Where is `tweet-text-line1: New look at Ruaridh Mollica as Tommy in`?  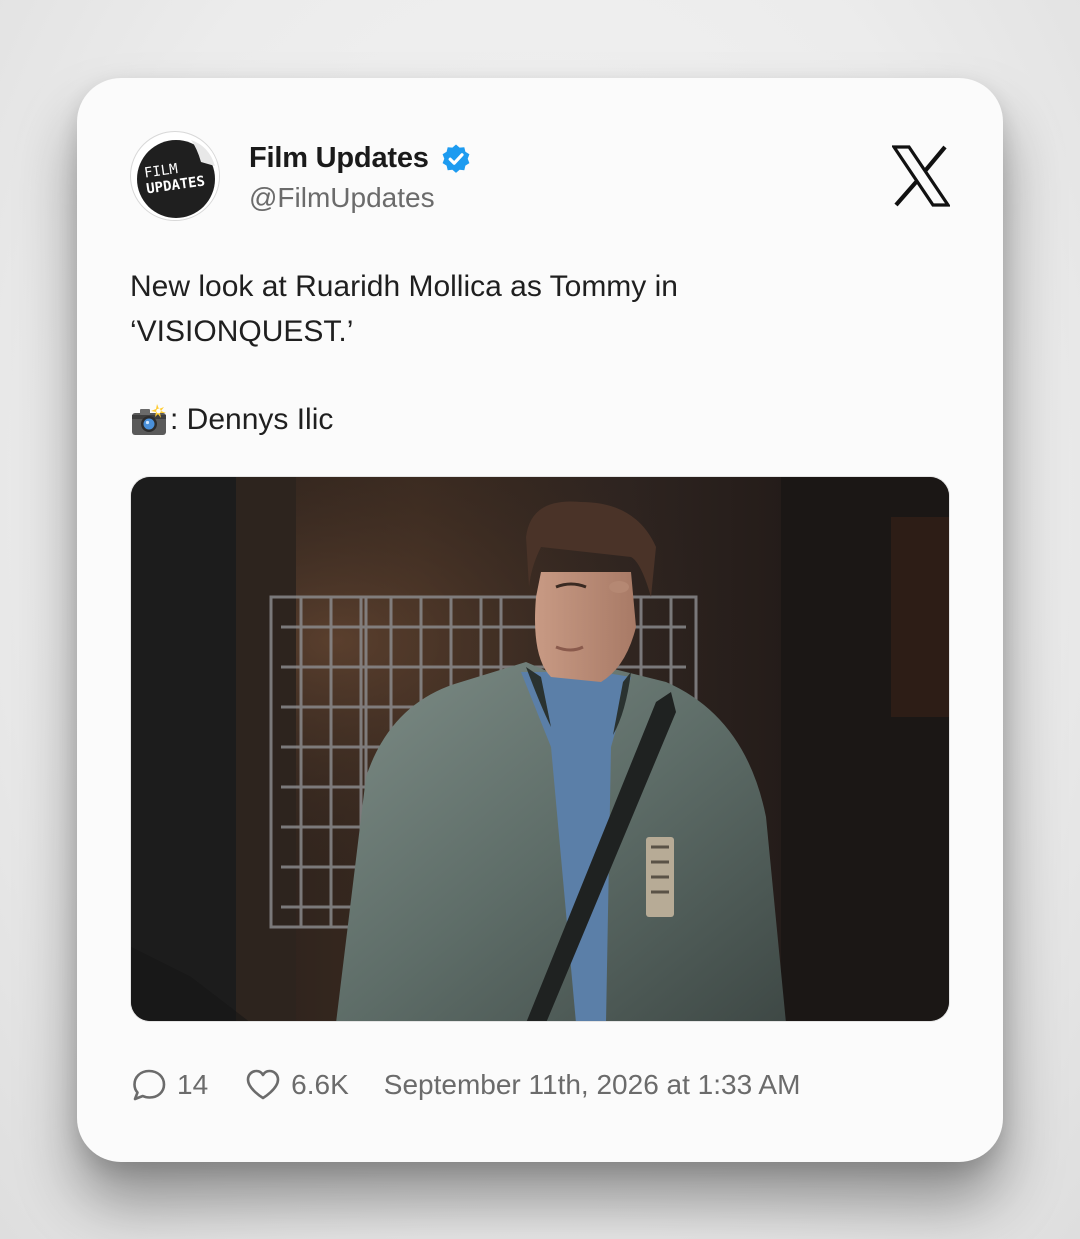
tweet-text-line1: New look at Ruaridh Mollica as Tommy in is located at coordinates (404, 286).